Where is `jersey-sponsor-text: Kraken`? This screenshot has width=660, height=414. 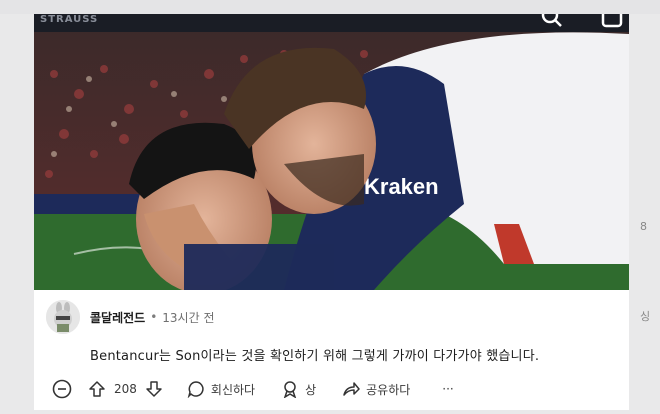 jersey-sponsor-text: Kraken is located at coordinates (401, 186).